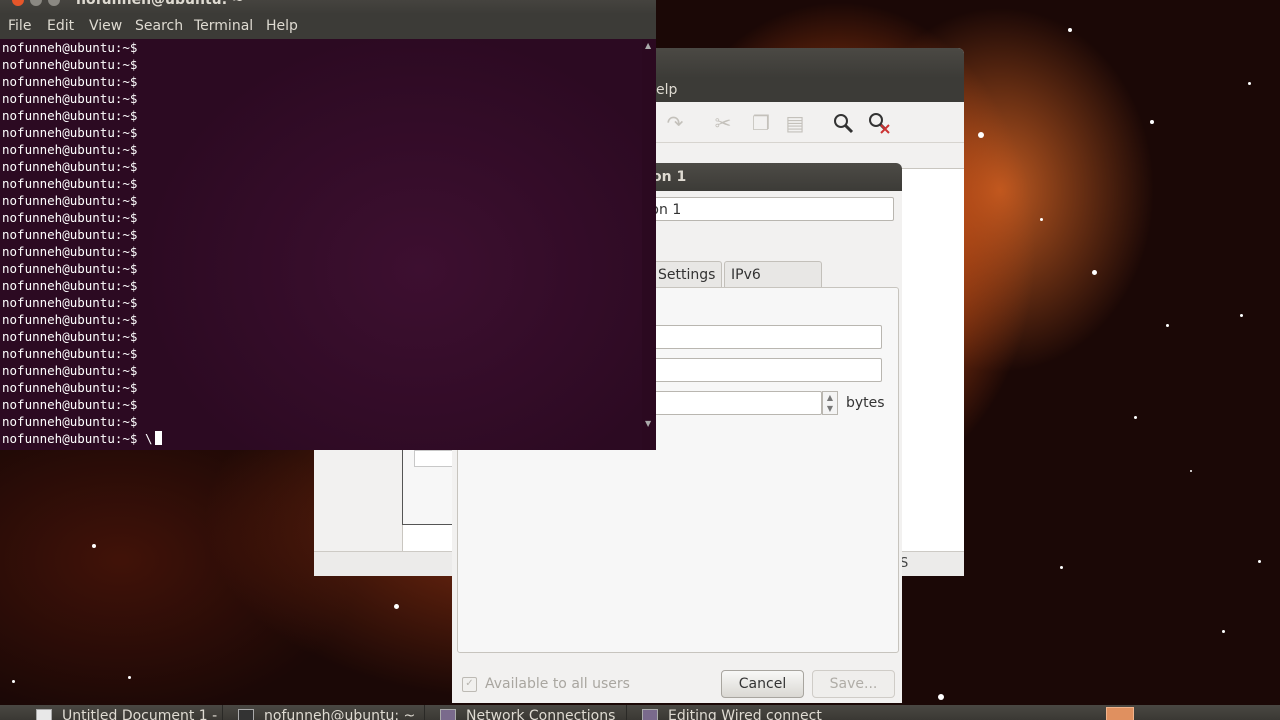 This screenshot has height=720, width=1280. What do you see at coordinates (675, 123) in the screenshot?
I see `redo-icon: ↷` at bounding box center [675, 123].